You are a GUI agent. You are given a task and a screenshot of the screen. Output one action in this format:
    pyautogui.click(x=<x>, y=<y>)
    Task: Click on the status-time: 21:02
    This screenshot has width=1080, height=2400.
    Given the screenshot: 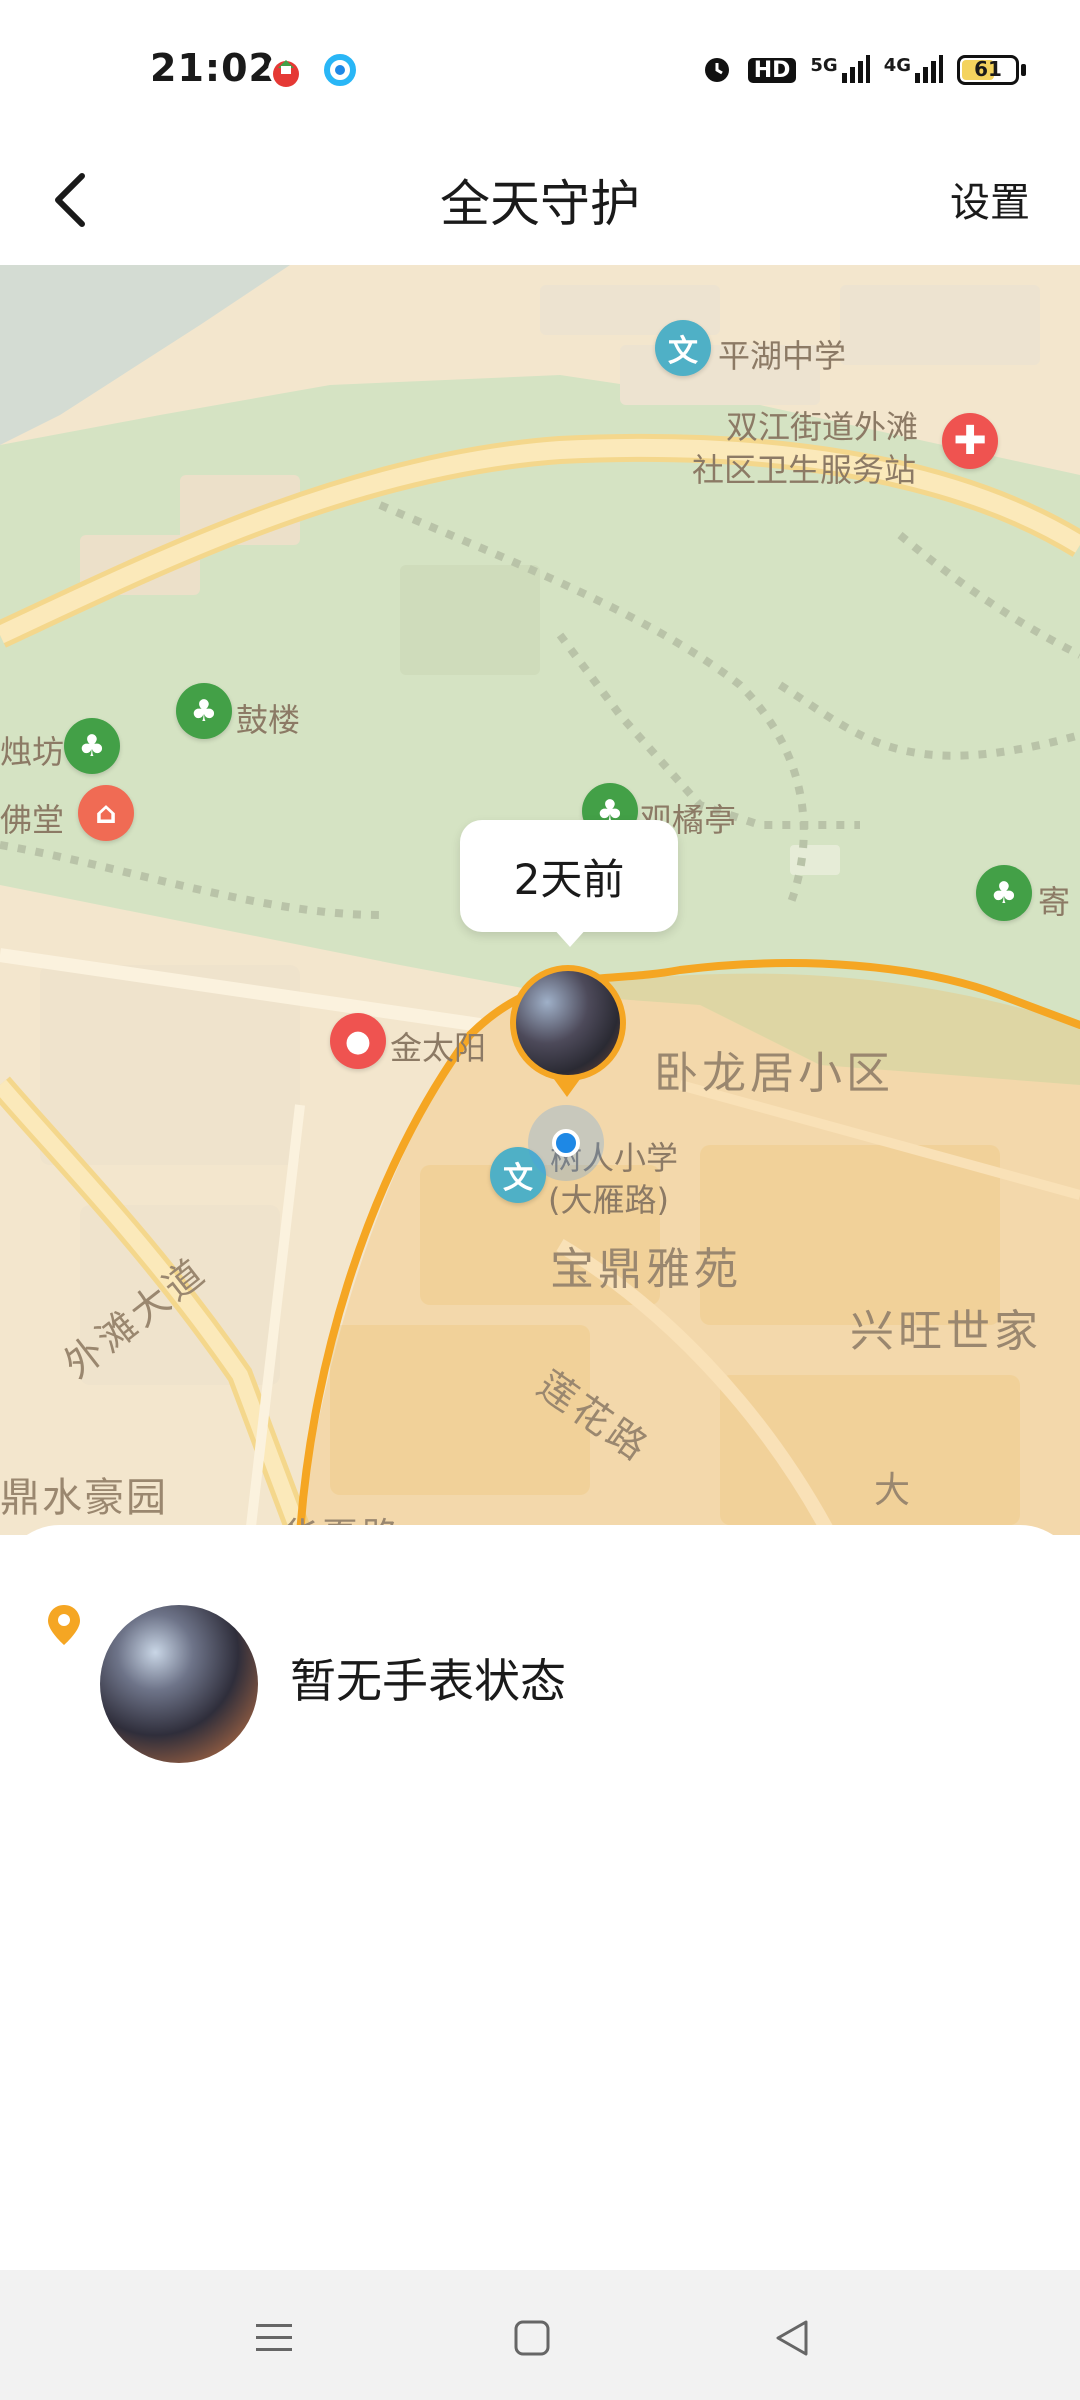 What is the action you would take?
    pyautogui.click(x=213, y=68)
    